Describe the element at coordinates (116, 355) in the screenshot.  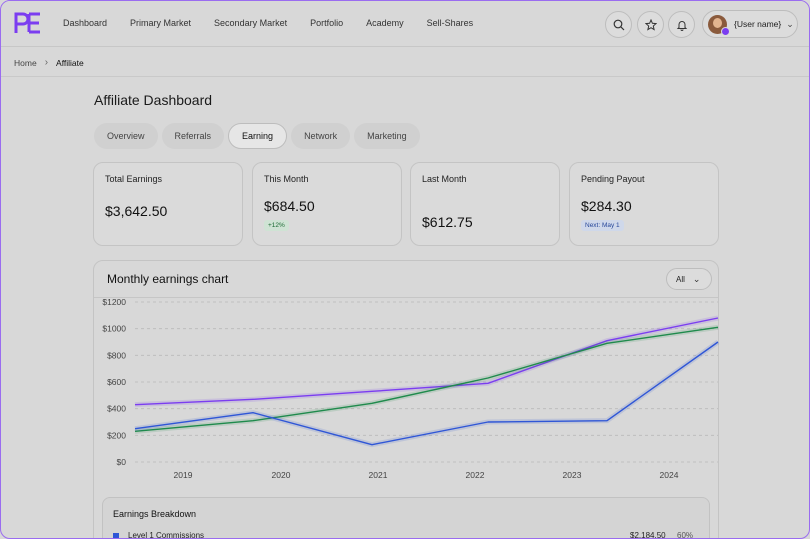
I see `y-tick-label: $800` at that location.